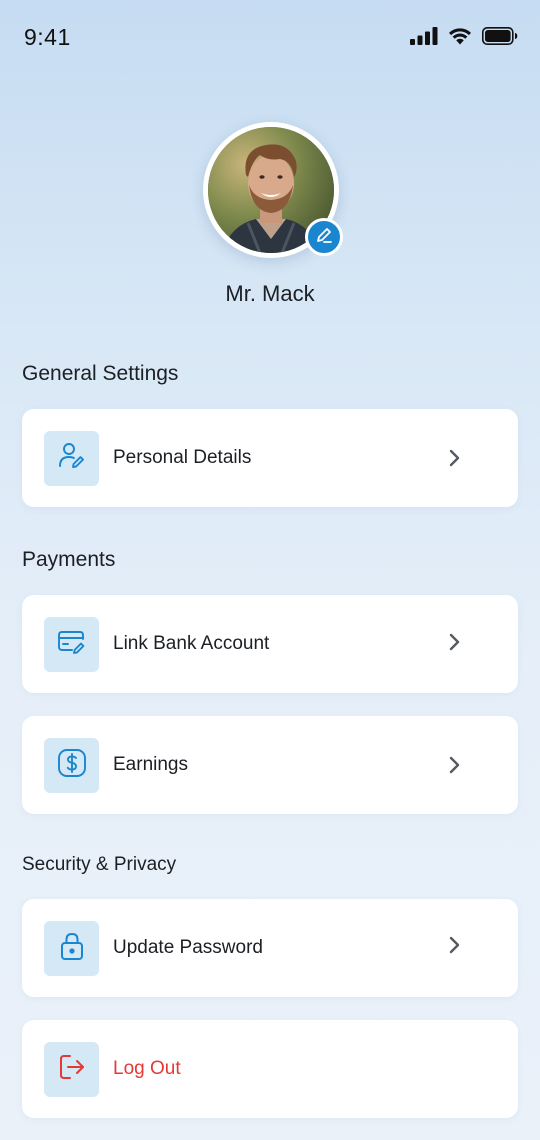 The height and width of the screenshot is (1140, 540). Describe the element at coordinates (270, 1069) in the screenshot. I see `menu-item-log-out: Log Out` at that location.